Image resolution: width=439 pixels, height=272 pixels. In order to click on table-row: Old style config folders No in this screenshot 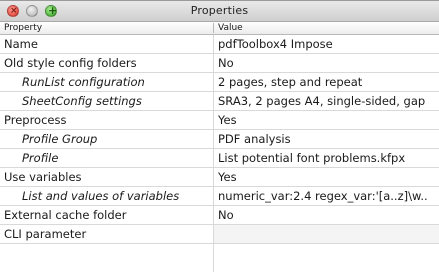, I will do `click(219, 63)`.